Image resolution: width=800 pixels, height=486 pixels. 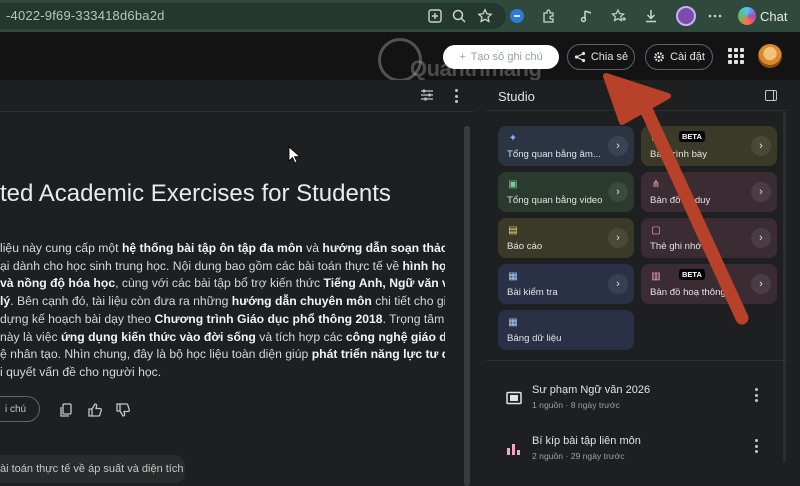 What do you see at coordinates (709, 192) in the screenshot?
I see `studio-tool-card: ⋔ Bản đồ tư duy ›` at bounding box center [709, 192].